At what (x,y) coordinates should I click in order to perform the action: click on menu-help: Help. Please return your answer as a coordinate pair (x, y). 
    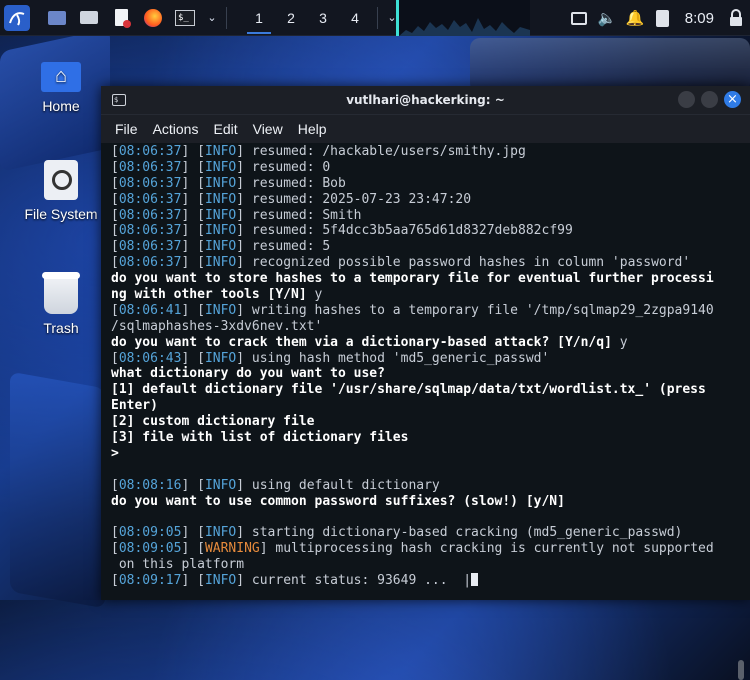
    Looking at the image, I should click on (312, 129).